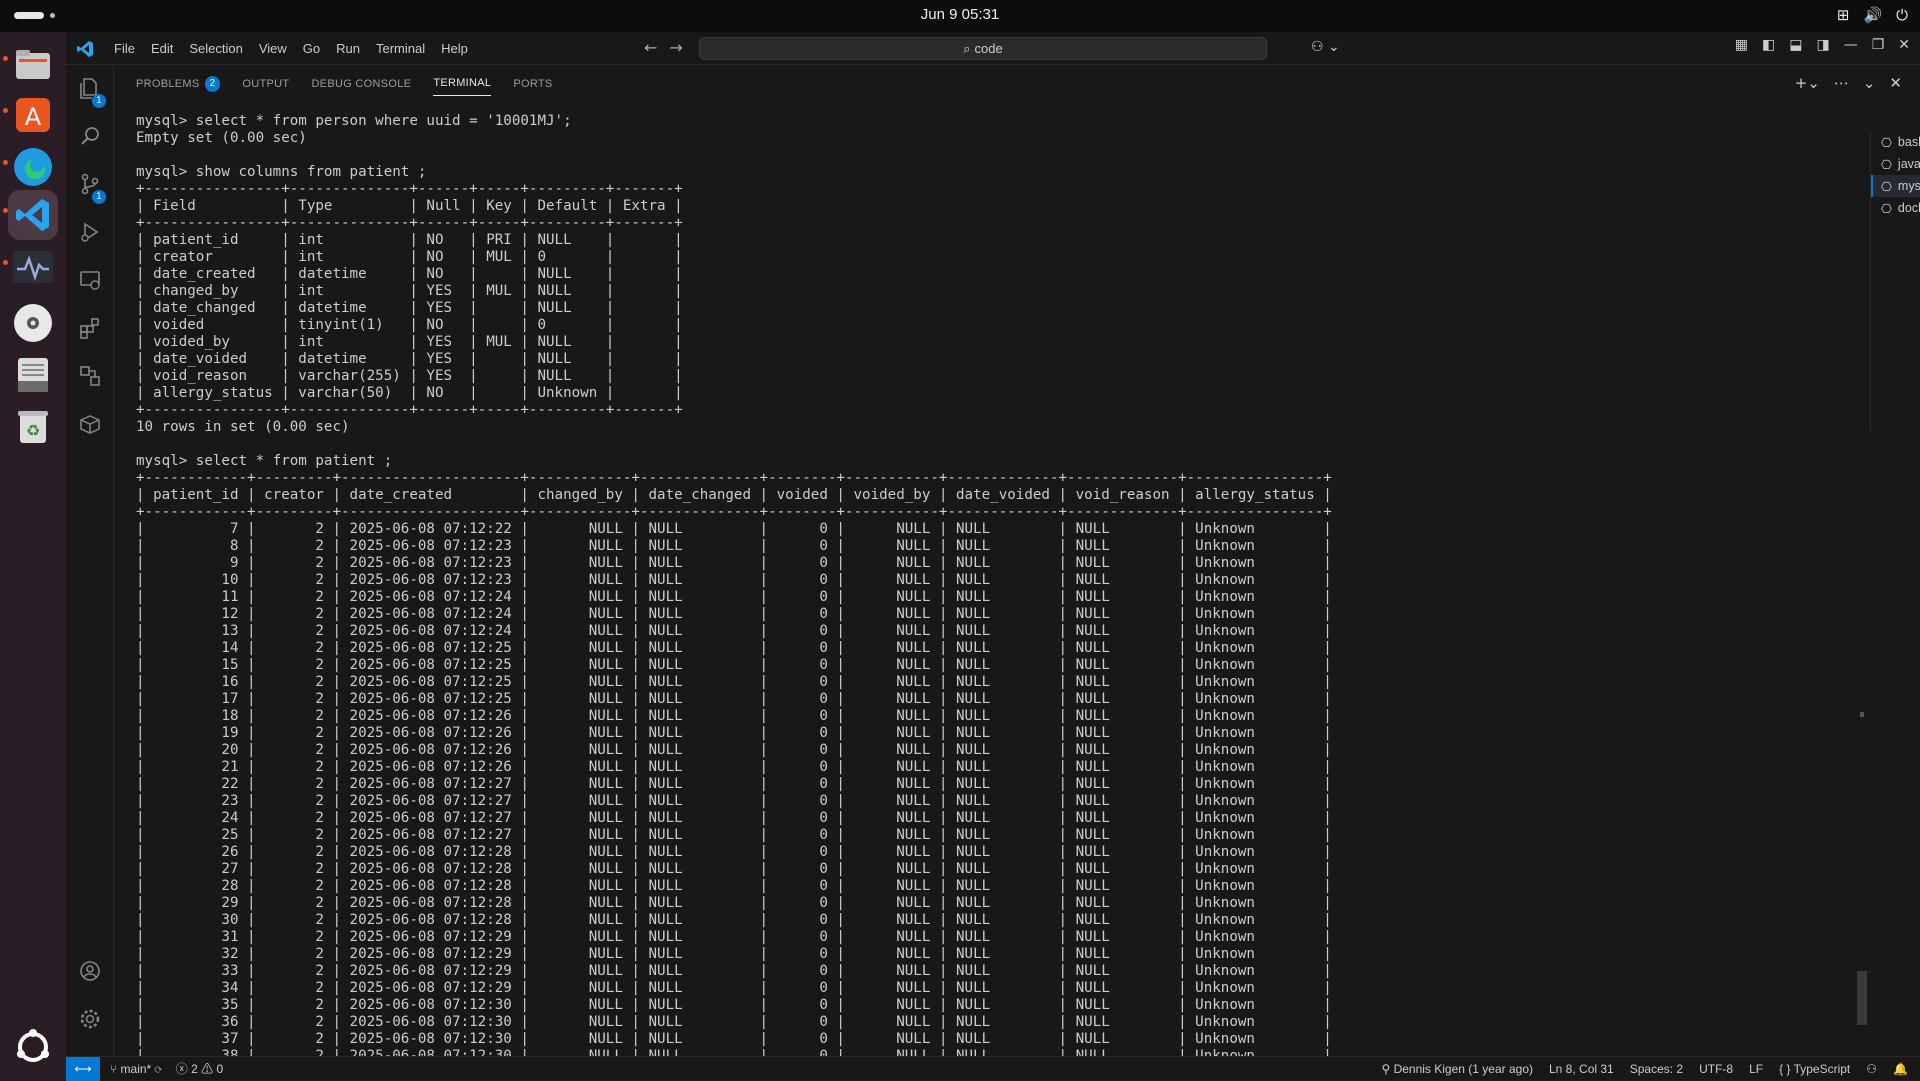  Describe the element at coordinates (90, 328) in the screenshot. I see `extensions-icon` at that location.